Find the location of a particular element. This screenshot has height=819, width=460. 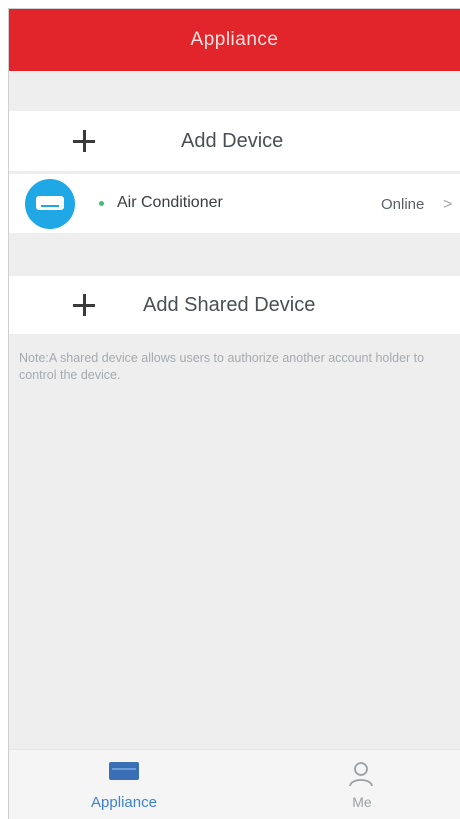

air-conditioner-icon is located at coordinates (50, 204).